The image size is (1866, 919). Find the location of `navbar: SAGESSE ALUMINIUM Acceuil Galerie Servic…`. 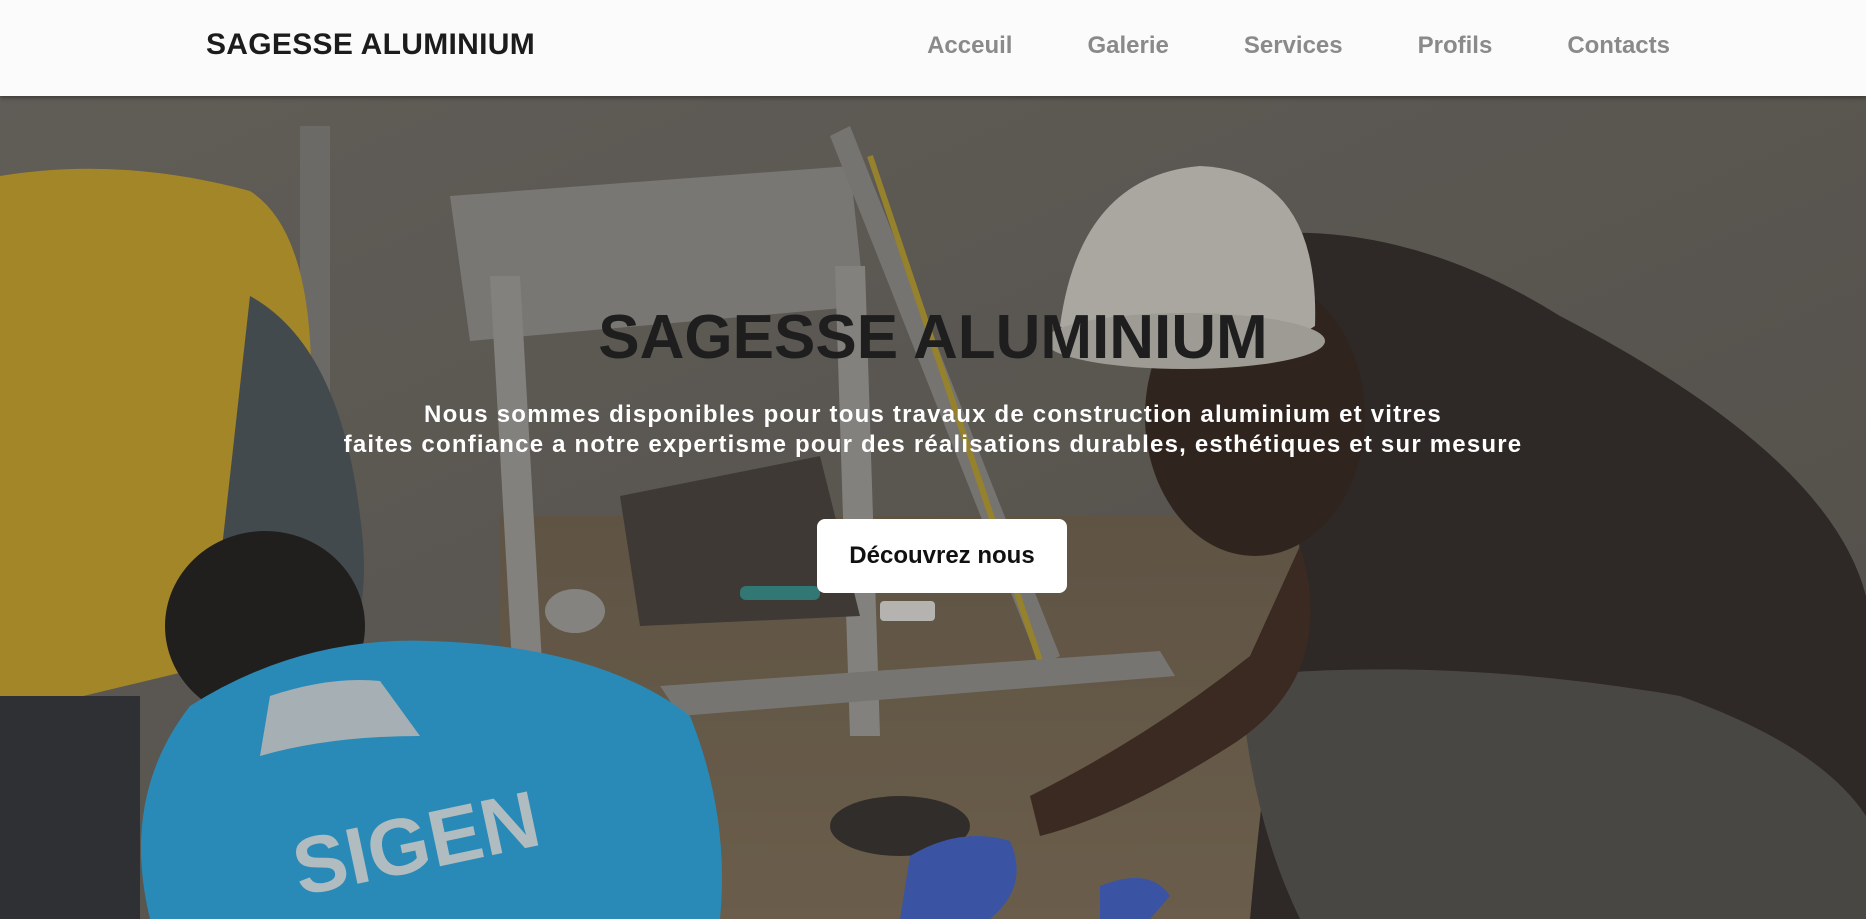

navbar: SAGESSE ALUMINIUM Acceuil Galerie Servic… is located at coordinates (933, 48).